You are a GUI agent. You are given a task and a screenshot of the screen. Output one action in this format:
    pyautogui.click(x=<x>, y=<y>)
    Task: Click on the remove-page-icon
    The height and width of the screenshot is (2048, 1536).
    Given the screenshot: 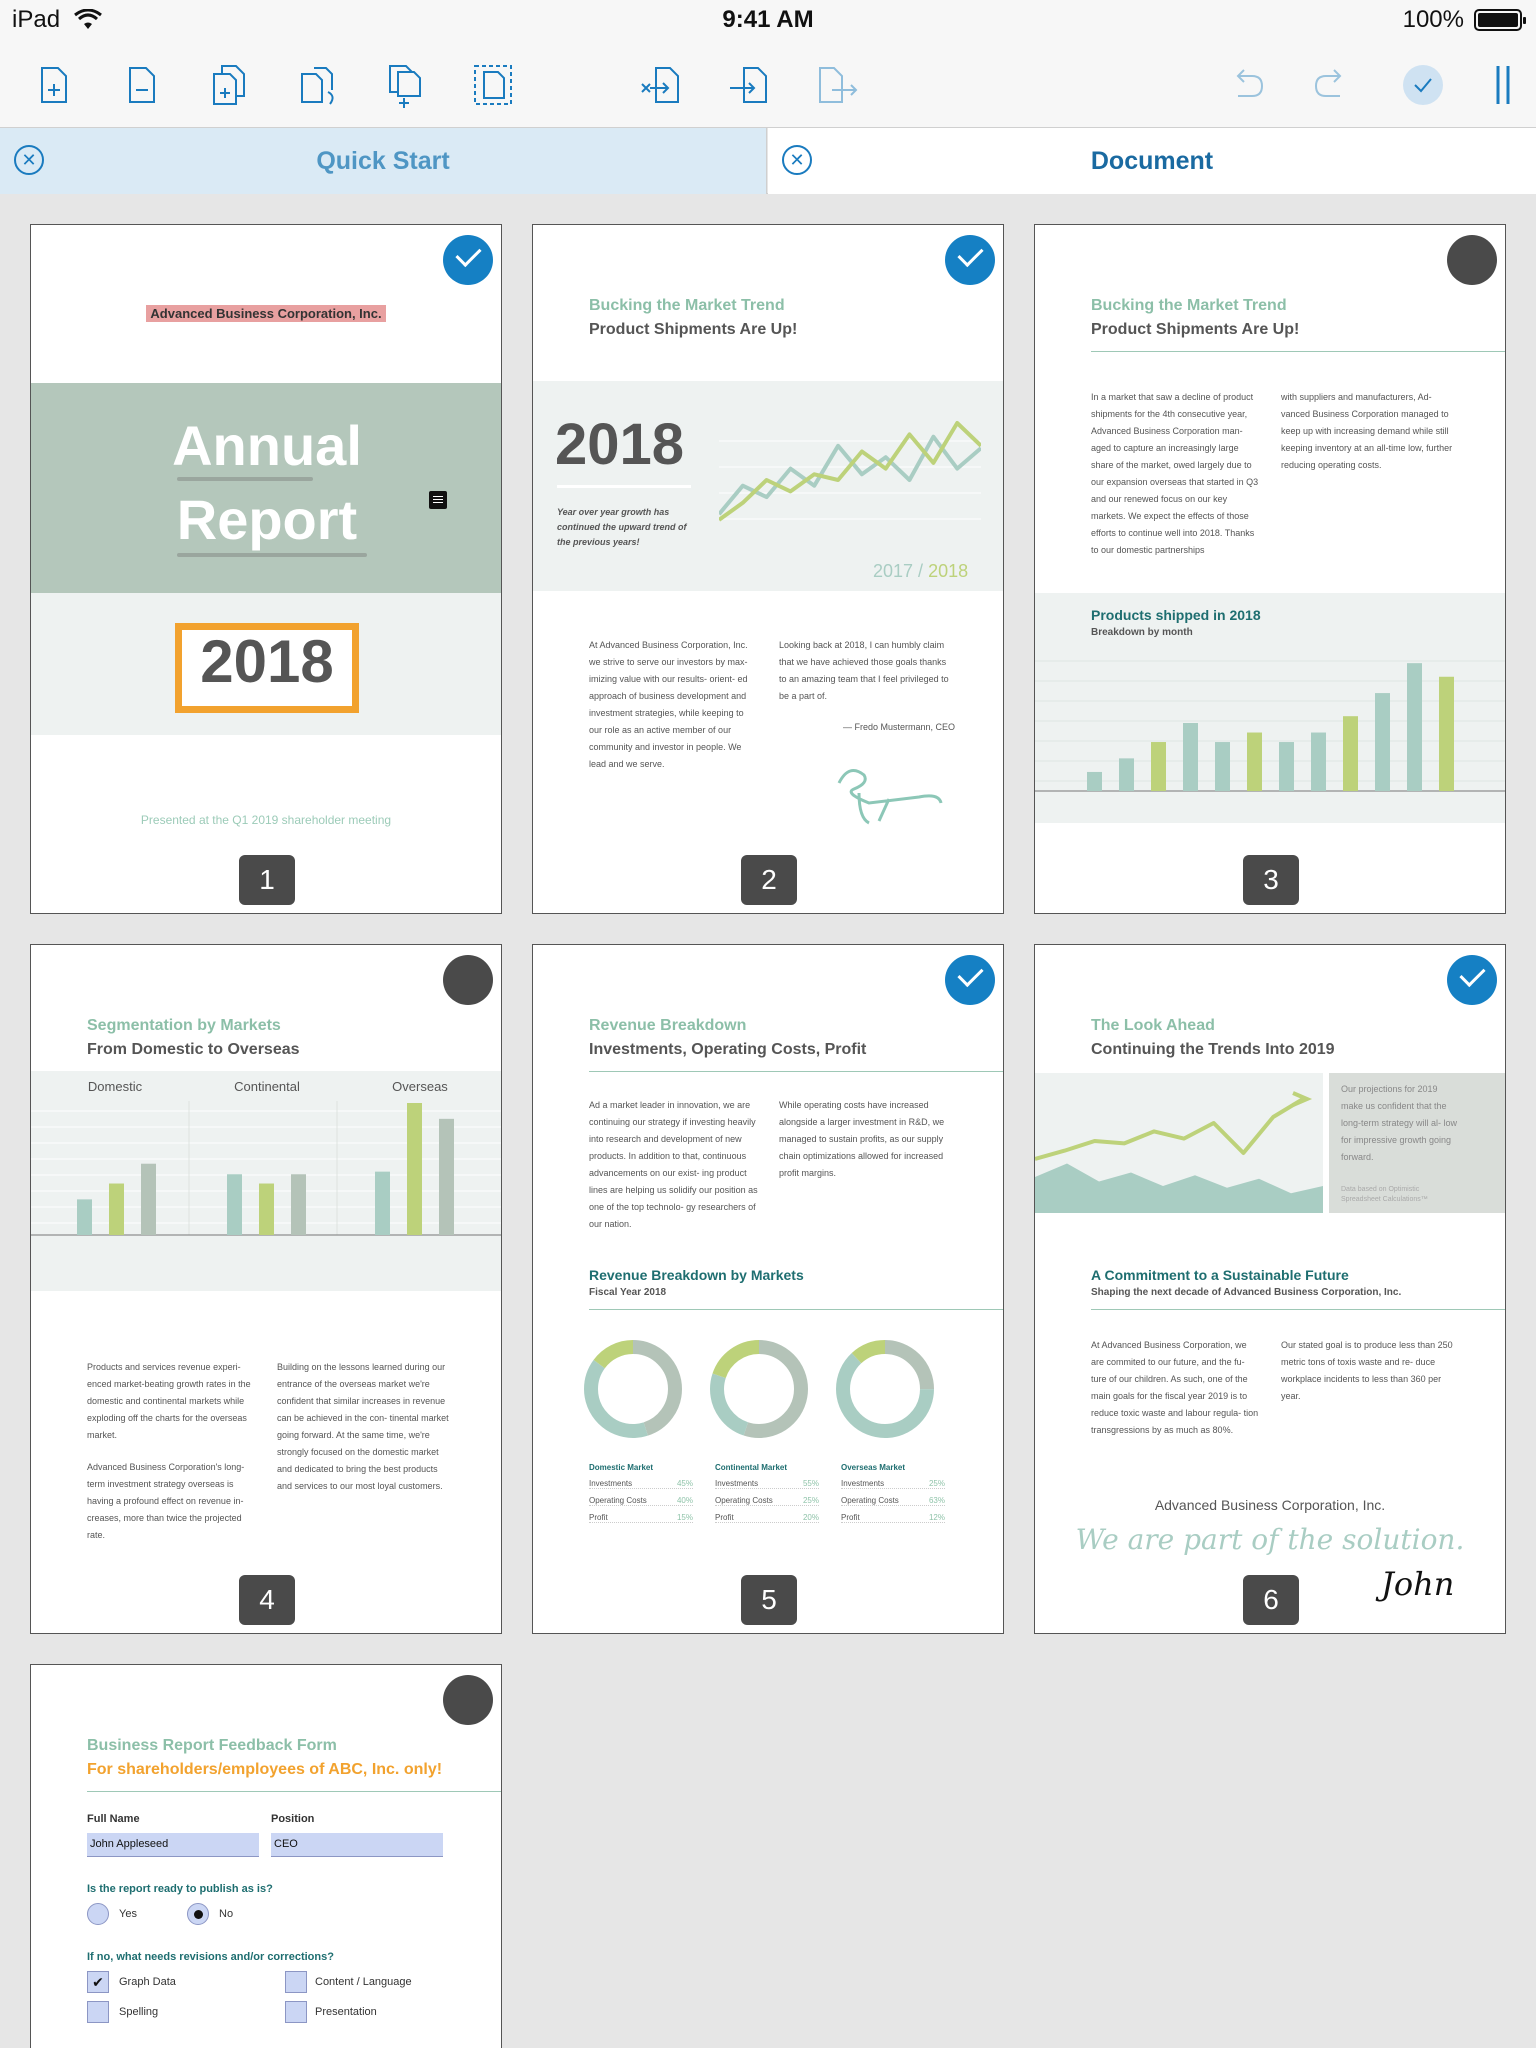 What is the action you would take?
    pyautogui.click(x=142, y=85)
    